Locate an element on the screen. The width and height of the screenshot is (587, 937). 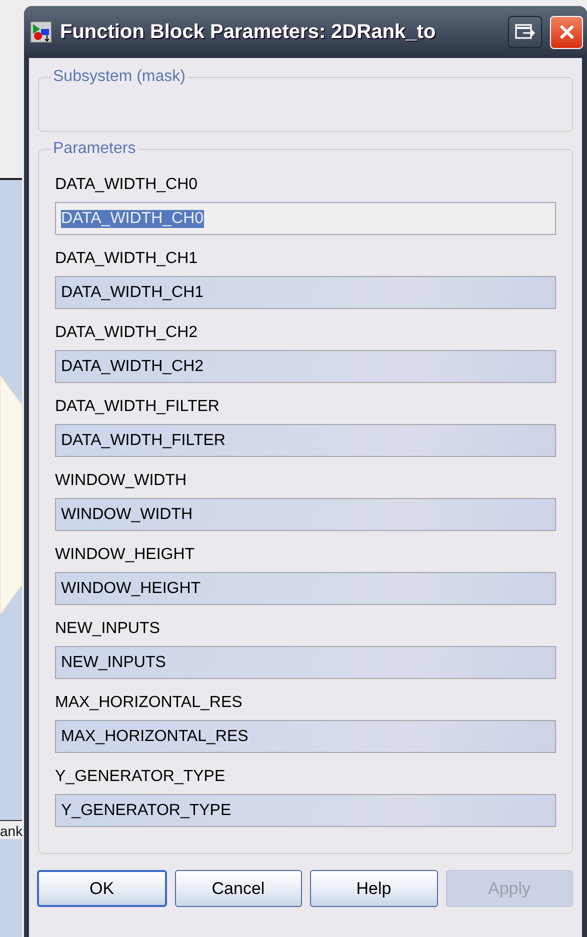
parameter-label: WINDOW_WIDTH is located at coordinates (121, 481).